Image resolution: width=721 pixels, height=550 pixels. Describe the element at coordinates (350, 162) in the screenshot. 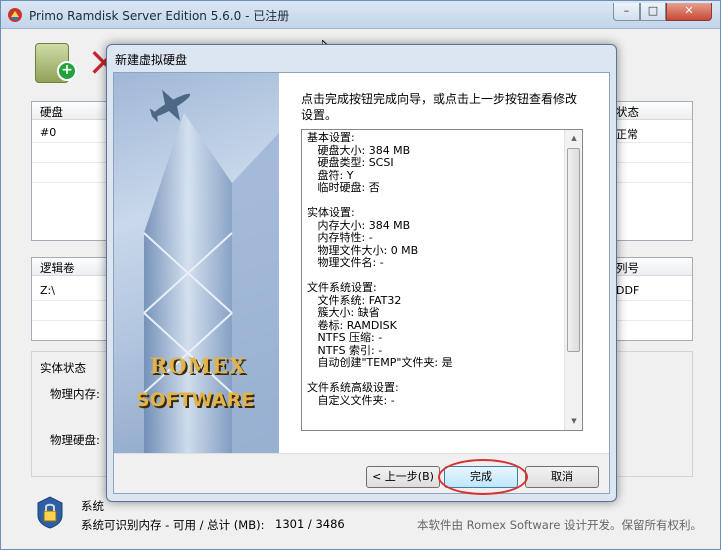

I see `summary-line: 硬盘类型: SCSI` at that location.